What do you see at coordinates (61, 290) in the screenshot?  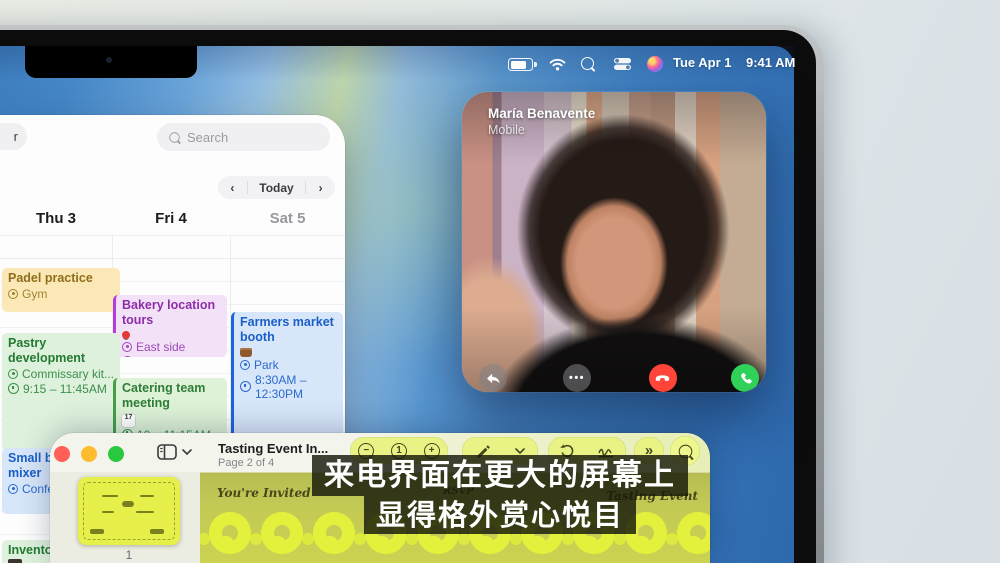 I see `calendar-event-padel: Padel practice Gym` at bounding box center [61, 290].